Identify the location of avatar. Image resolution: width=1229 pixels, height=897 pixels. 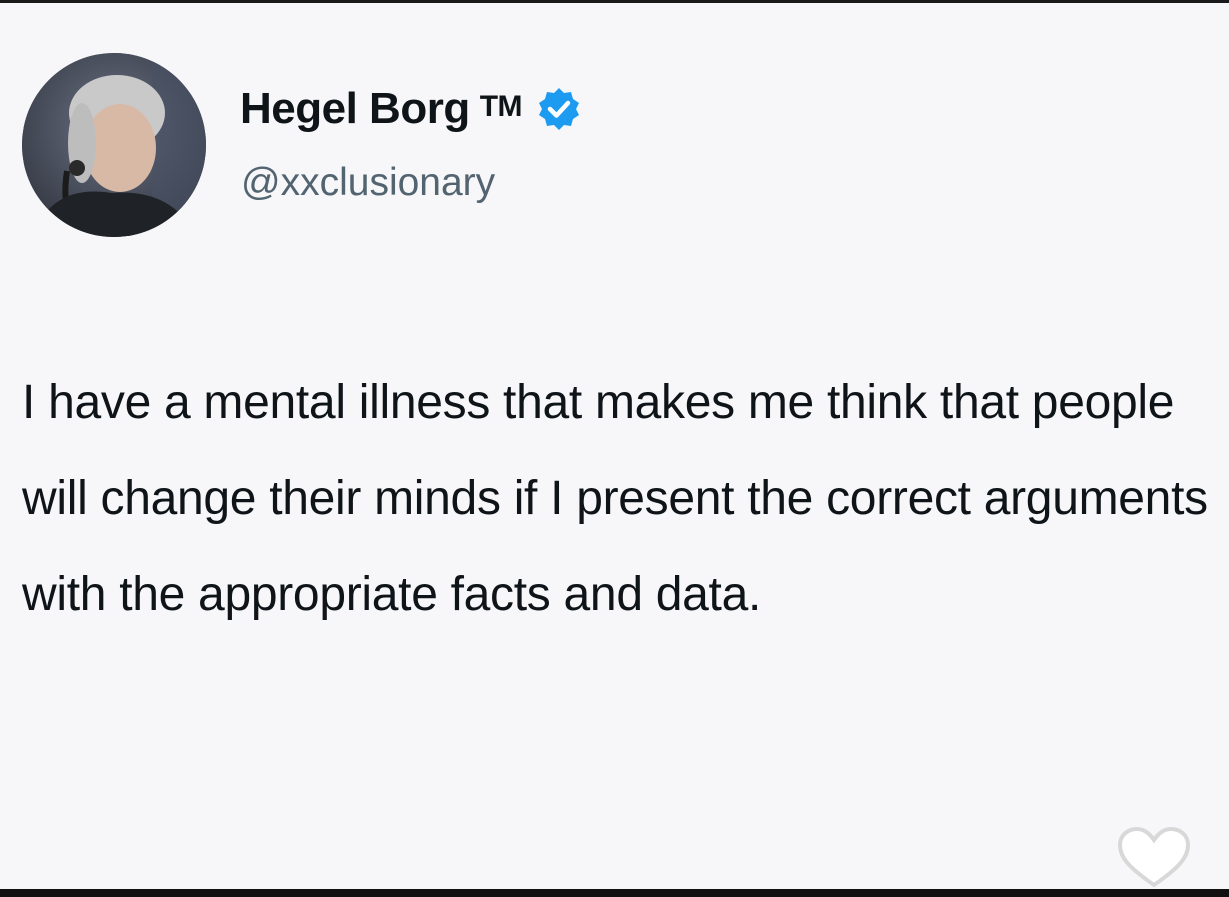
(114, 145).